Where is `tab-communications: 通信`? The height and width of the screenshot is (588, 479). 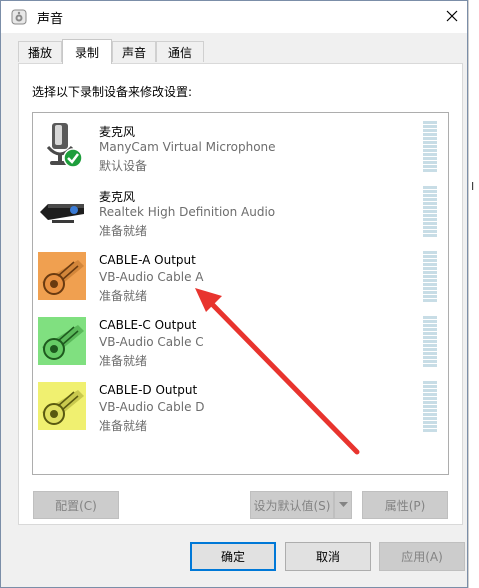
tab-communications: 通信 is located at coordinates (180, 51).